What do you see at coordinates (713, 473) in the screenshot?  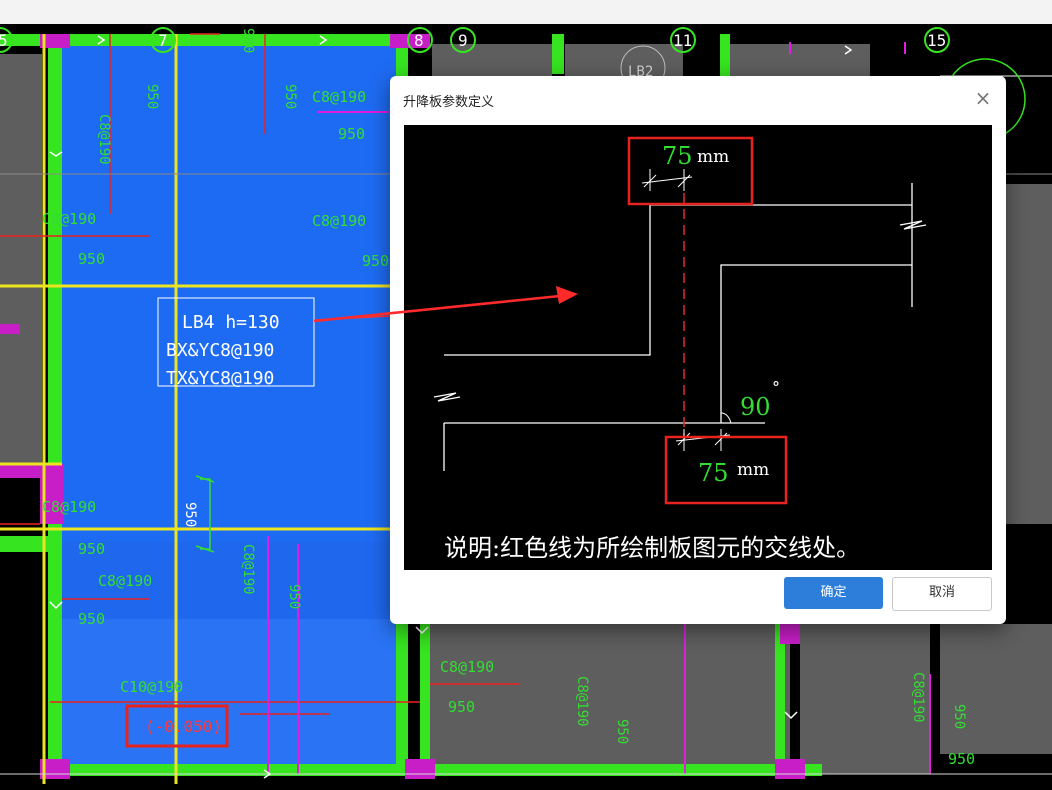 I see `bottom-offset-value: 75` at bounding box center [713, 473].